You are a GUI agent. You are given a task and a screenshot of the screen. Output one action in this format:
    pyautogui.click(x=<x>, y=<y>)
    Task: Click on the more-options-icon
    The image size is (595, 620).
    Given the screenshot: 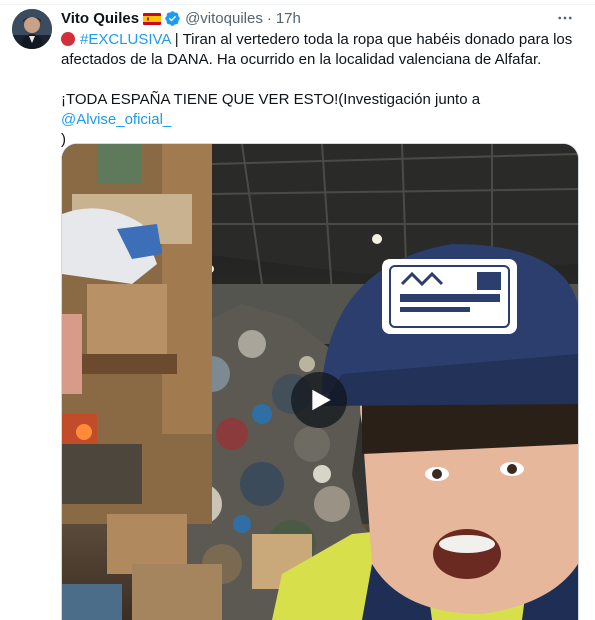 What is the action you would take?
    pyautogui.click(x=565, y=18)
    